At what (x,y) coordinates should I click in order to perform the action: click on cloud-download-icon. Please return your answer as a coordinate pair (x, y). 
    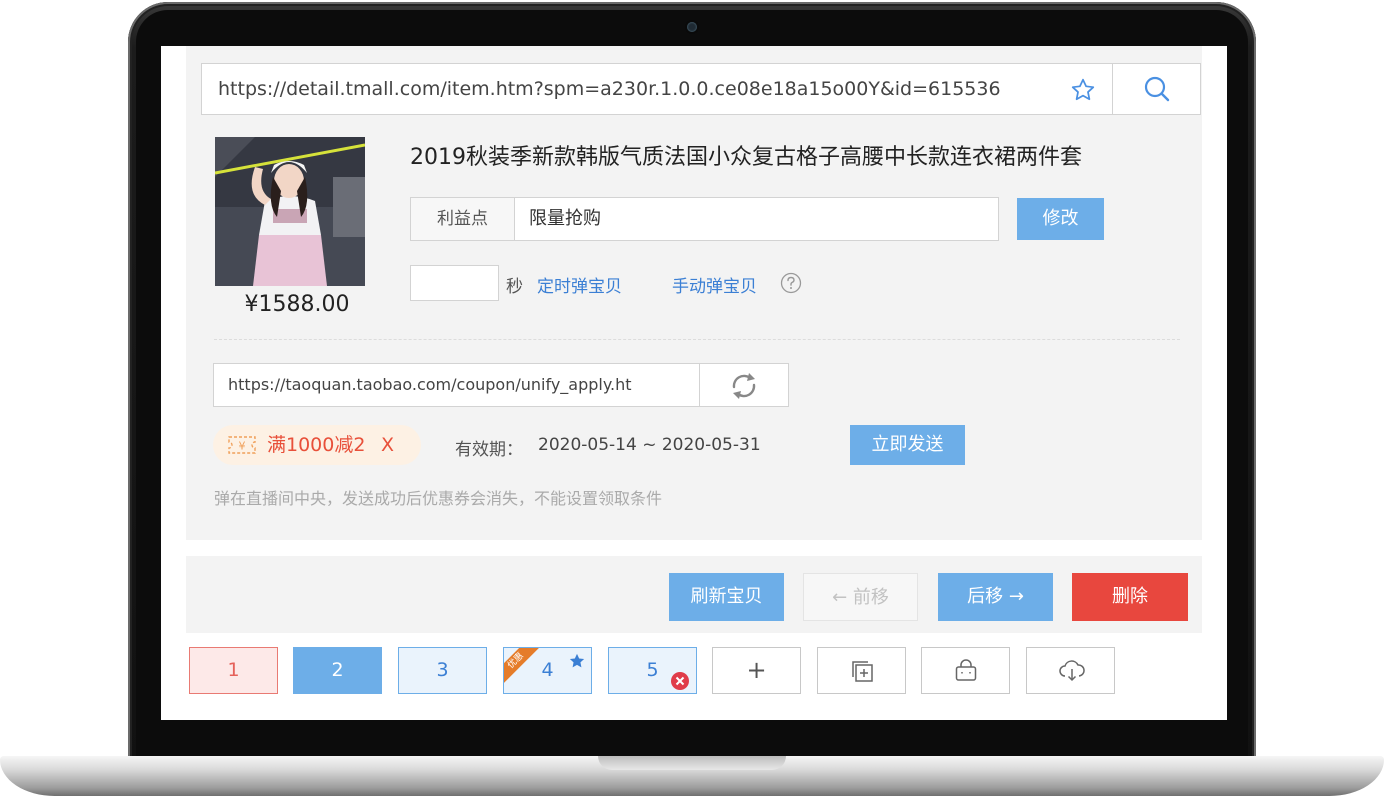
    Looking at the image, I should click on (1072, 671).